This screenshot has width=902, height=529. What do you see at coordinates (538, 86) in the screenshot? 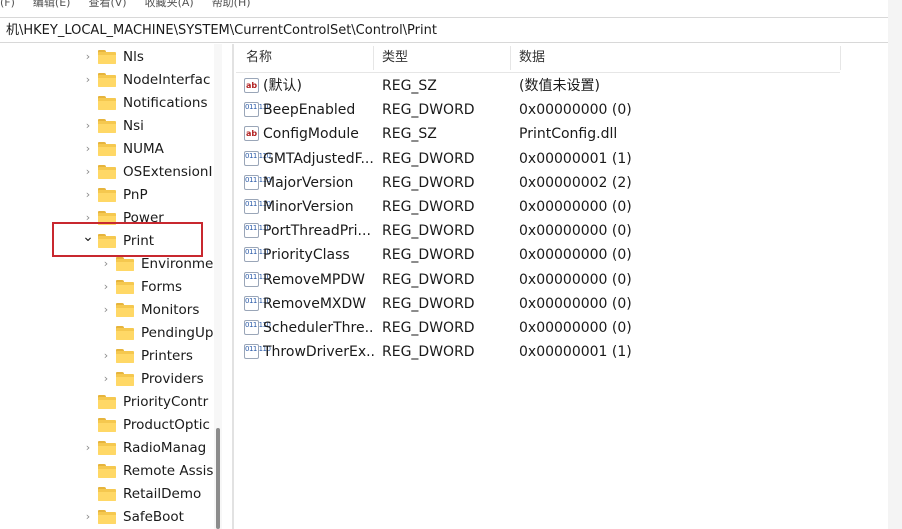
I see `value-row: ab (默认) REG_SZ (数值未设置)` at bounding box center [538, 86].